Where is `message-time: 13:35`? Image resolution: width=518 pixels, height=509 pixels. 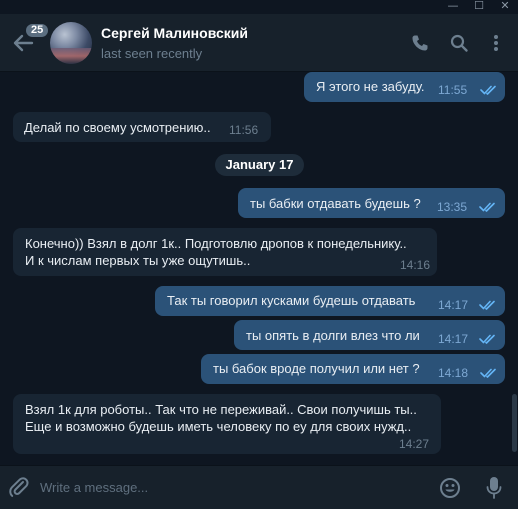 message-time: 13:35 is located at coordinates (452, 207).